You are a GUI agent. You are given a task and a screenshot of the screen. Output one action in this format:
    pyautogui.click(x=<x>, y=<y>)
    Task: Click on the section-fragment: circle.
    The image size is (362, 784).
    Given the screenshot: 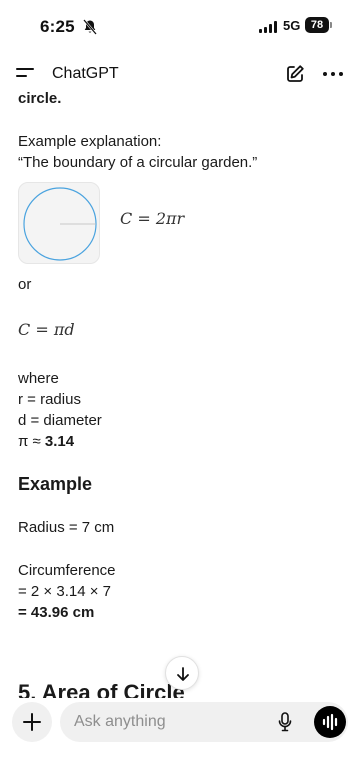 What is the action you would take?
    pyautogui.click(x=40, y=98)
    